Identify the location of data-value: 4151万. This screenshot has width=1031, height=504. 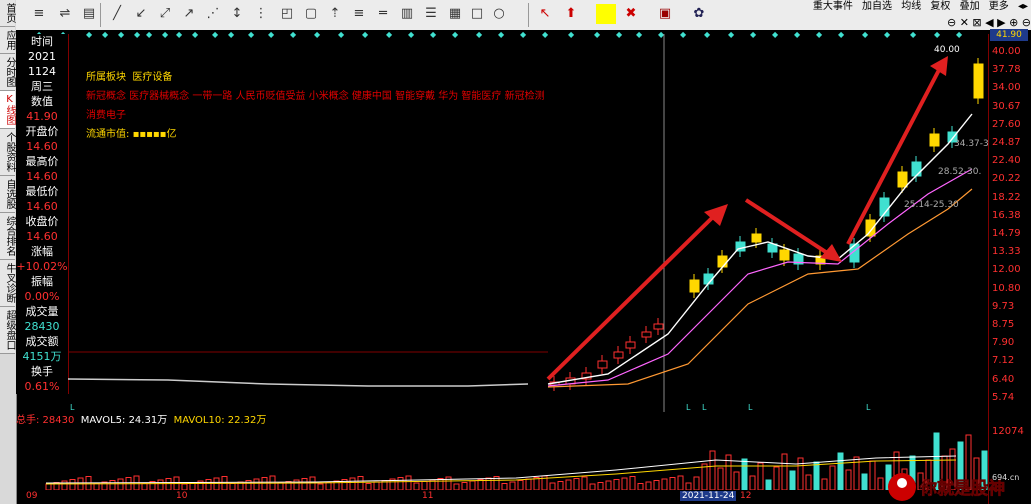
(42, 356).